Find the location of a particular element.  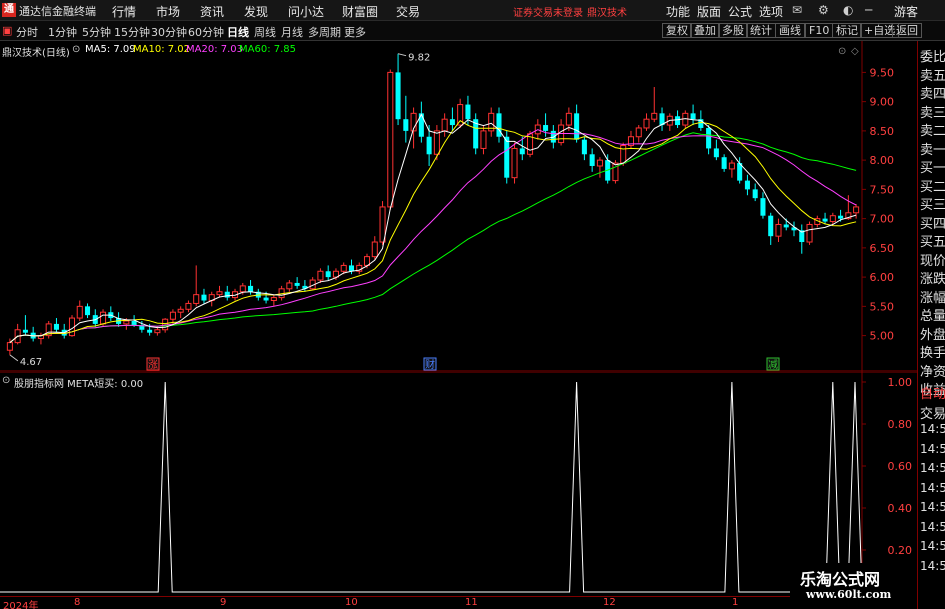

brand-label: 鼎汉技术 is located at coordinates (607, 13).